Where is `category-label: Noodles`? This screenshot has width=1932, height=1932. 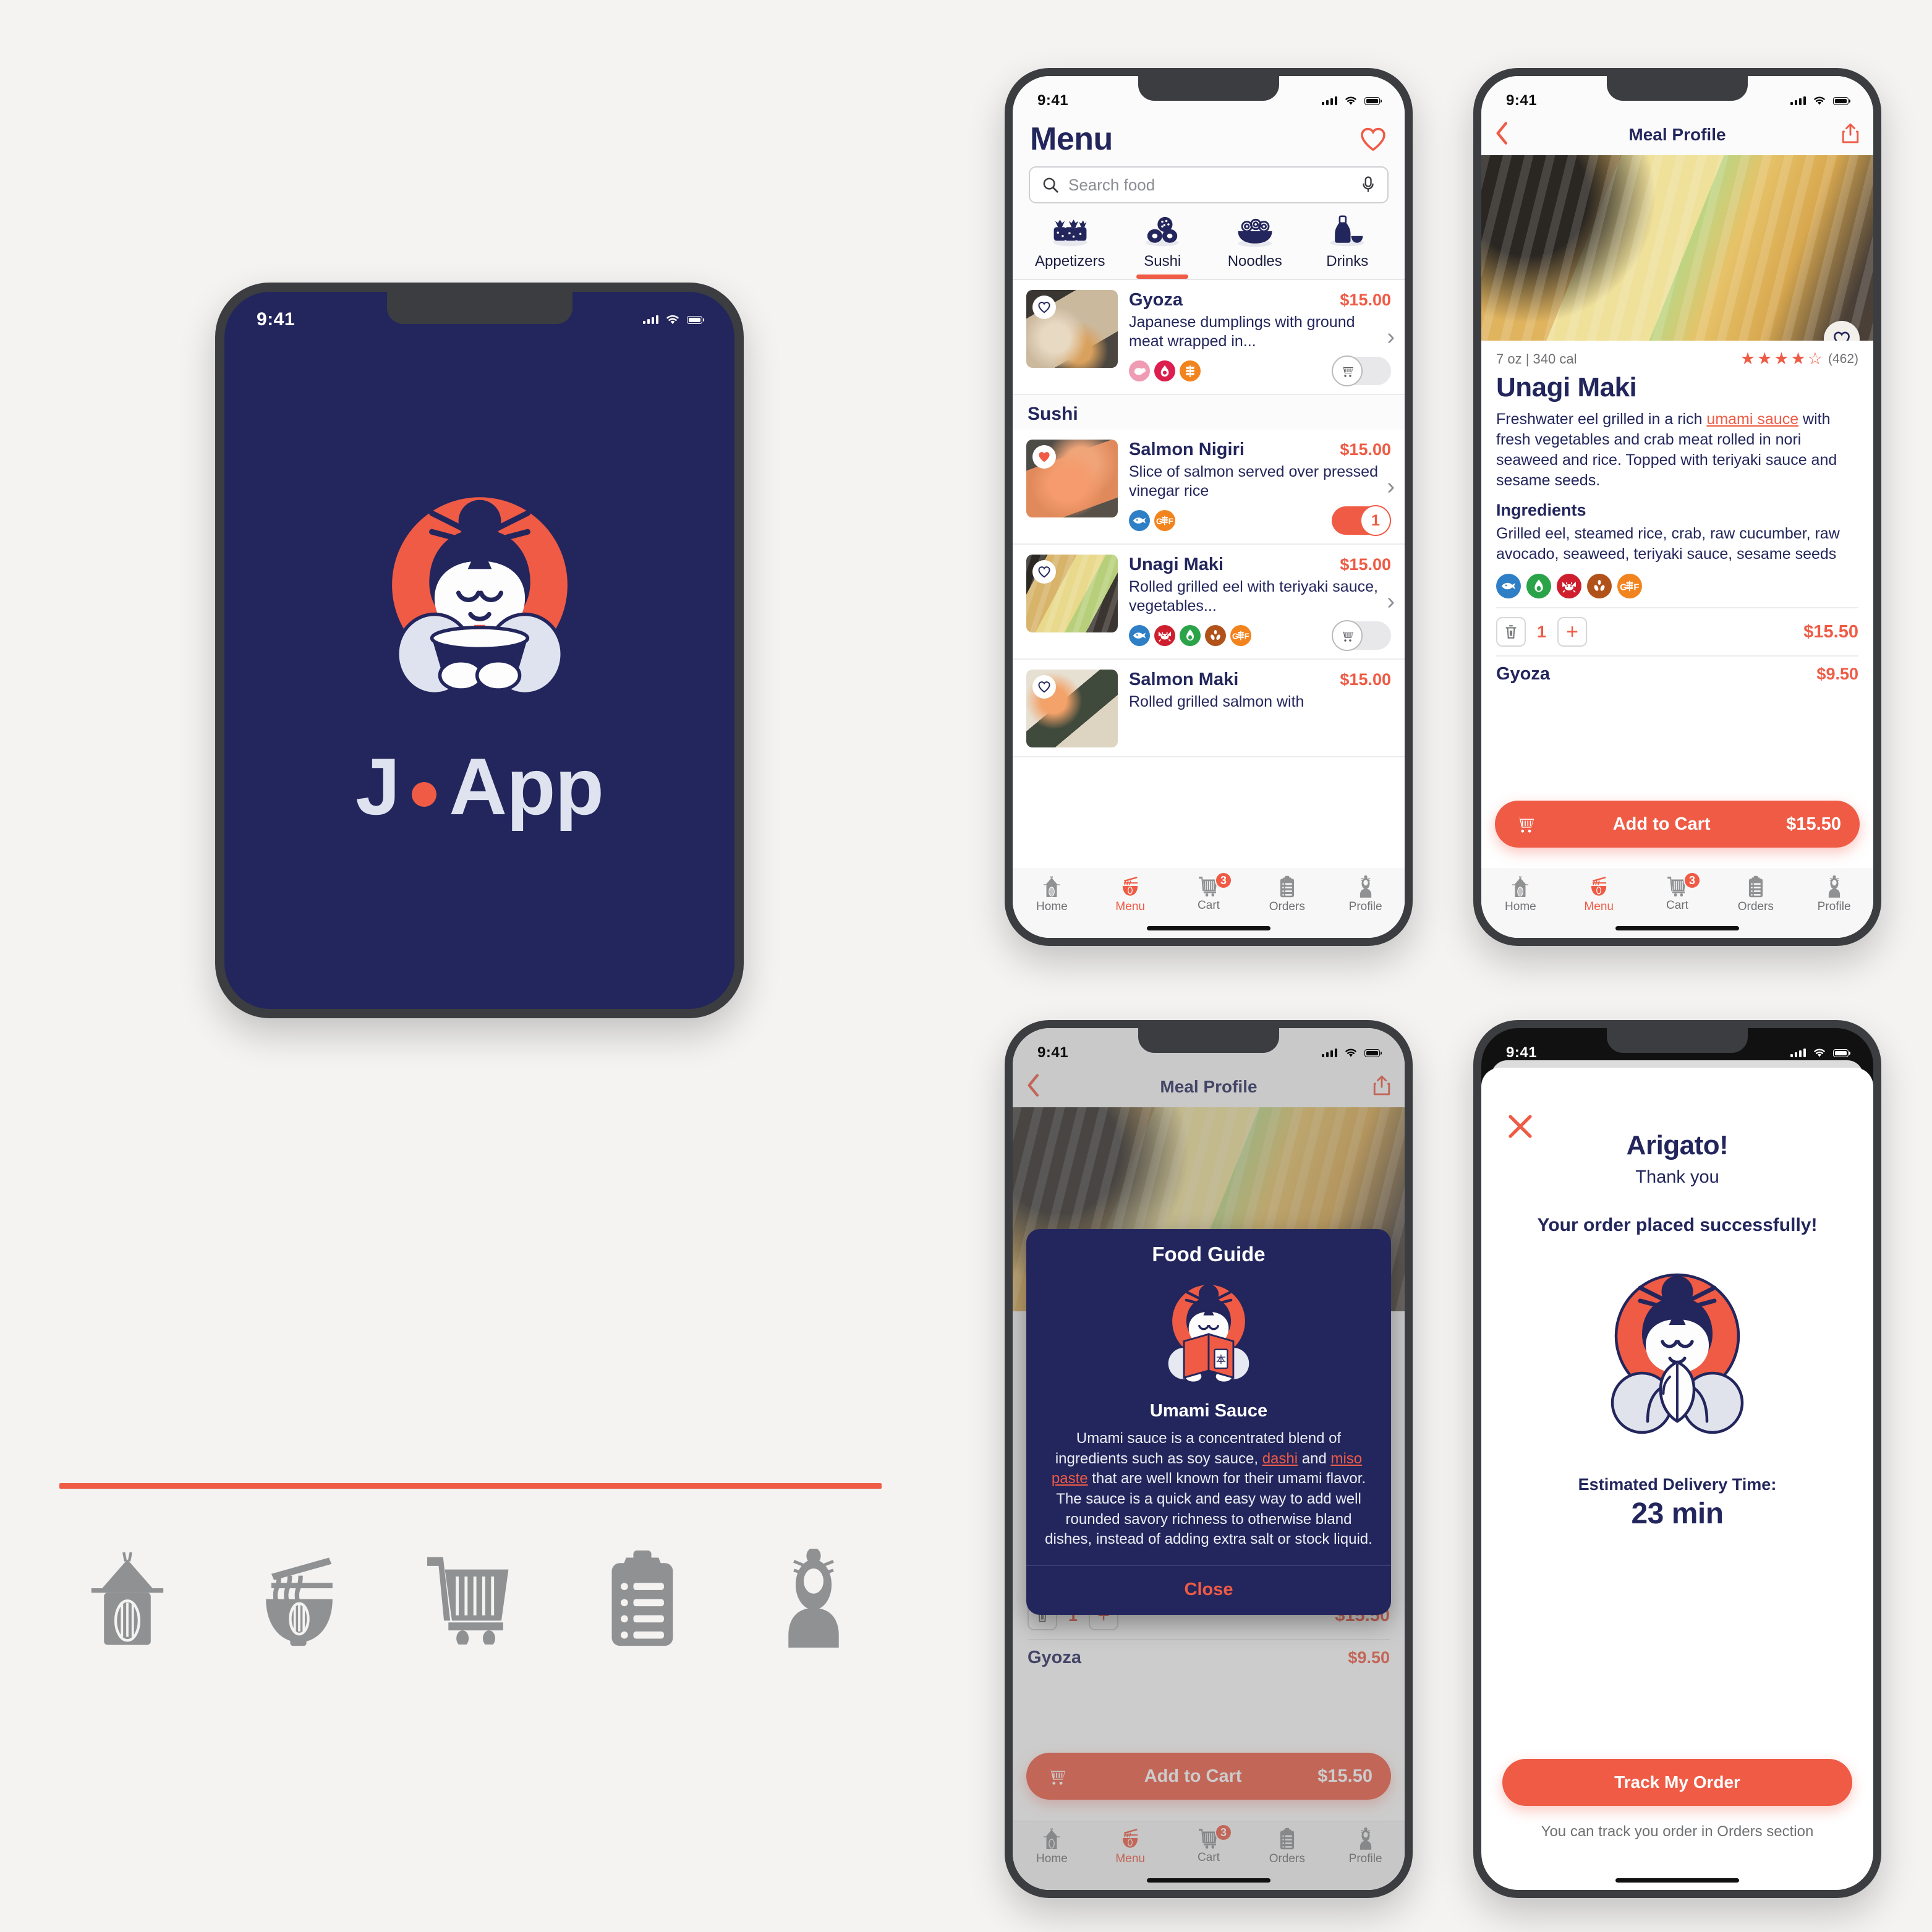 category-label: Noodles is located at coordinates (1254, 261).